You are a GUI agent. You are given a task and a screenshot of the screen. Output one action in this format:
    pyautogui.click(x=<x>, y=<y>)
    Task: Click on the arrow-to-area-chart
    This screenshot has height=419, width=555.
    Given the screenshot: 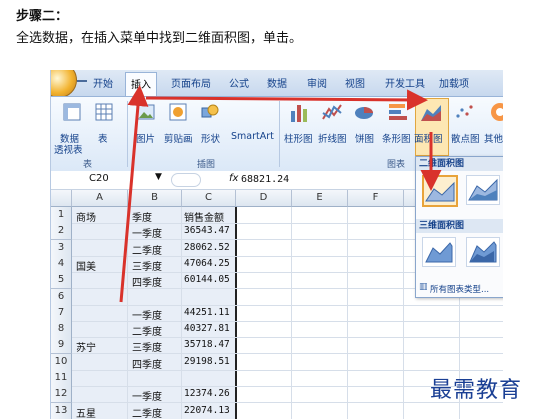 What is the action you would take?
    pyautogui.click(x=286, y=100)
    